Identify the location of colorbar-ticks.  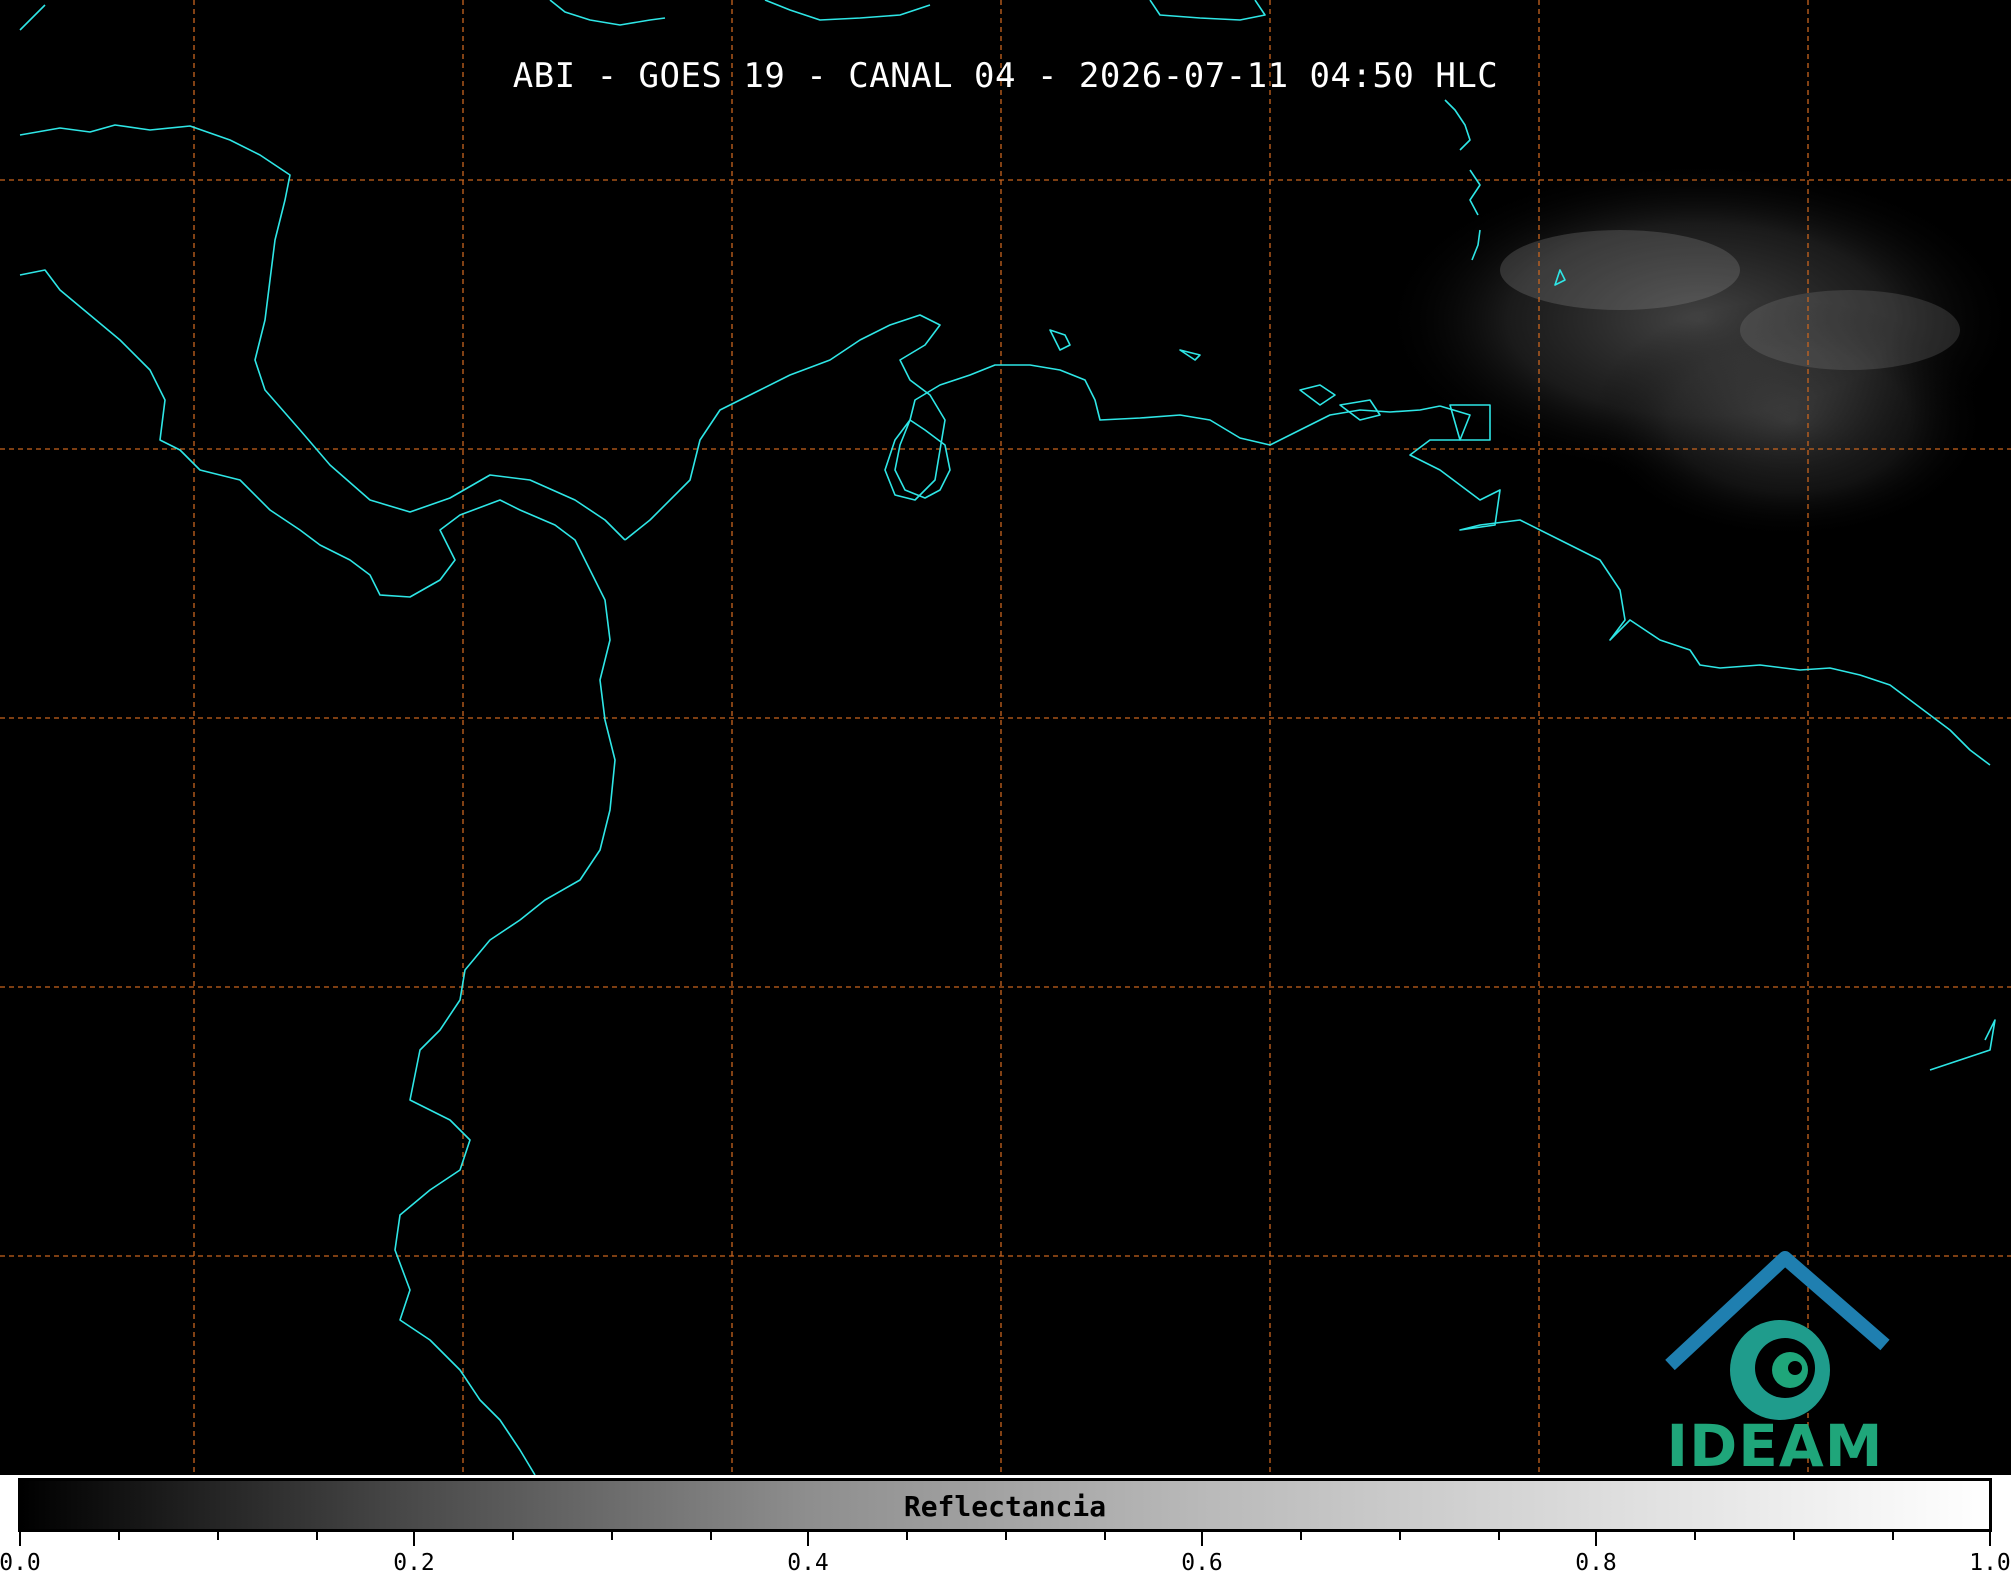
(1005, 1539).